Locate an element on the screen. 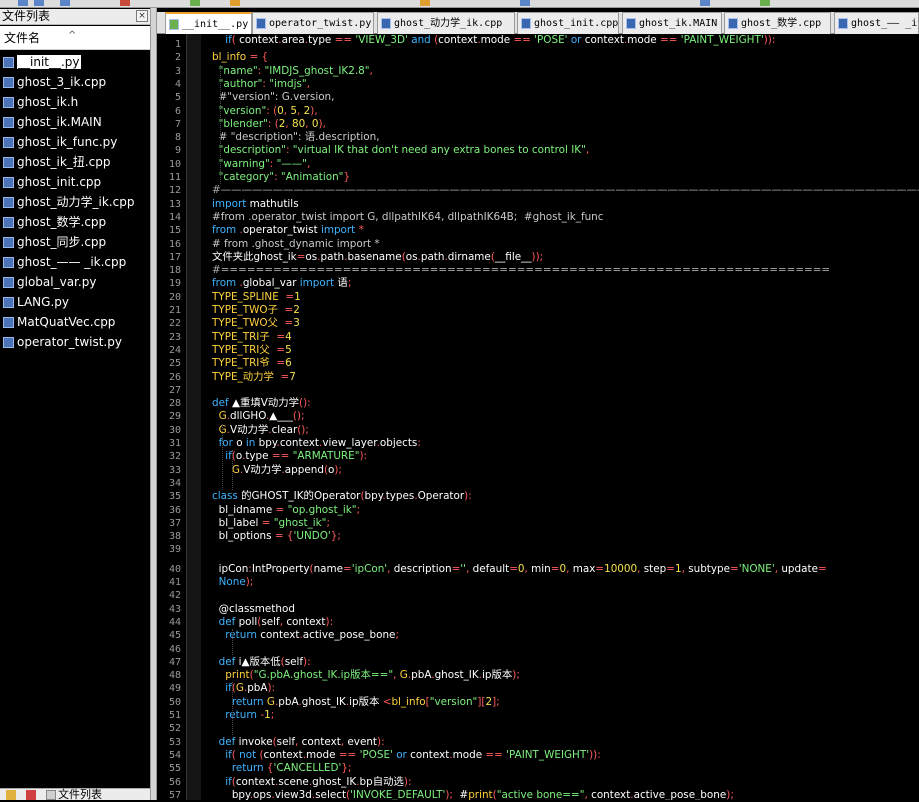 The width and height of the screenshot is (919, 802). code-line: G.dllGHO.▲___(); is located at coordinates (258, 416).